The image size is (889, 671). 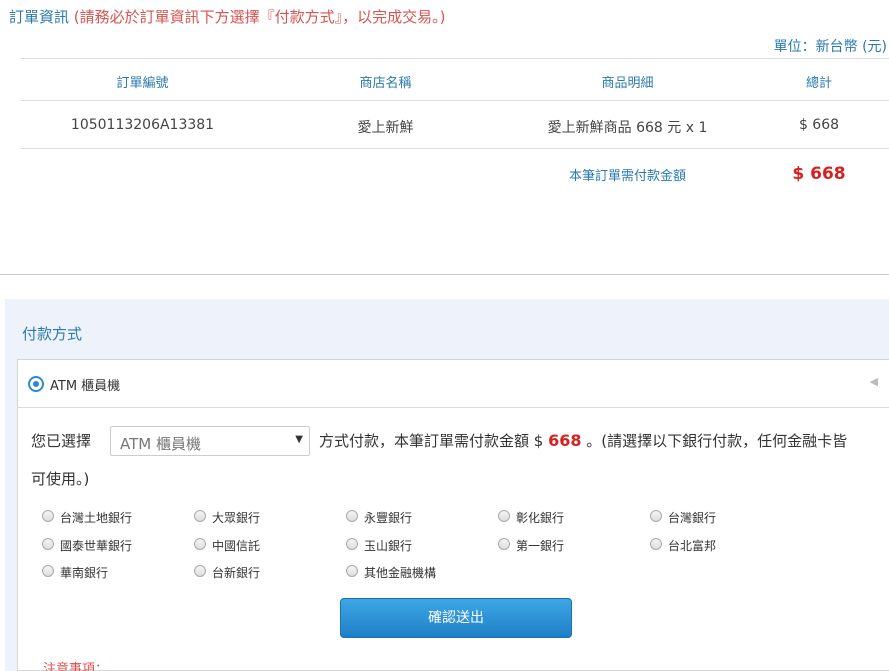 What do you see at coordinates (455, 148) in the screenshot?
I see `table-row-divider` at bounding box center [455, 148].